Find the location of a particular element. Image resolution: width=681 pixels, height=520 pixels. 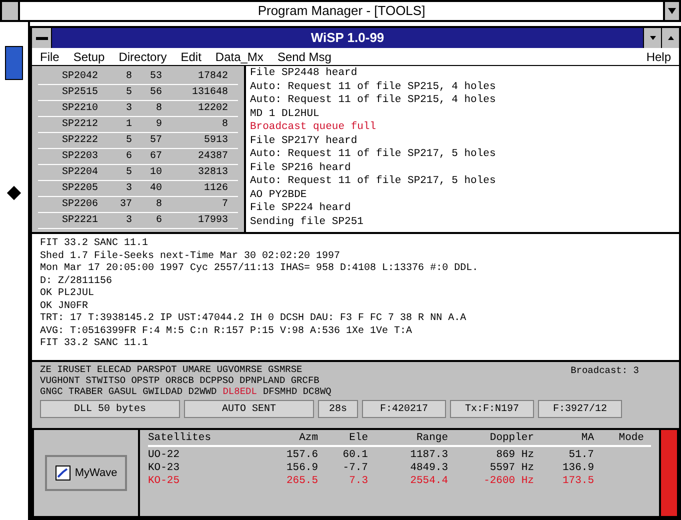

column-header: Azm is located at coordinates (308, 438).